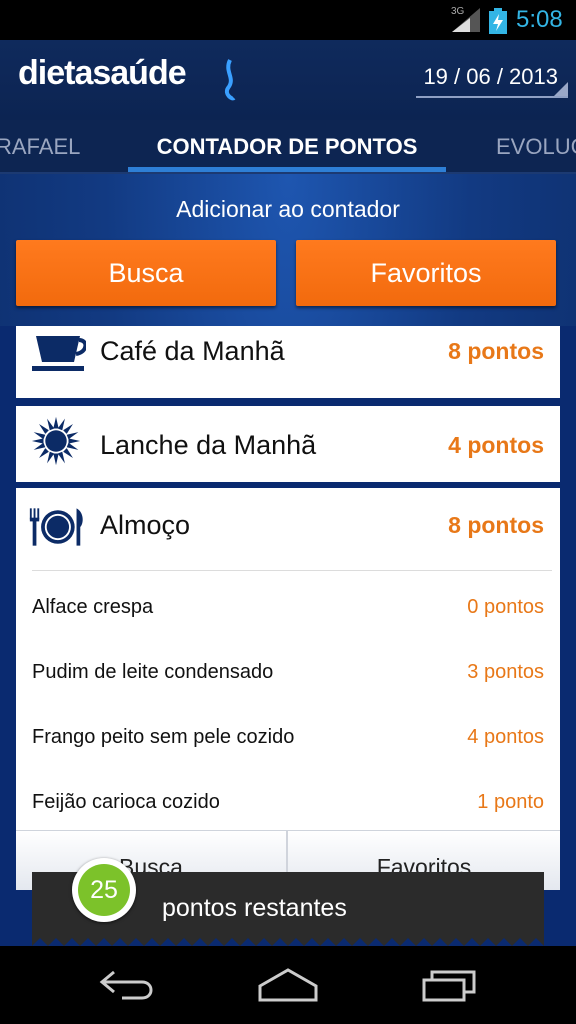 The width and height of the screenshot is (576, 1024). I want to click on meal-header: Lanche da Manhã 4 pontos, so click(288, 445).